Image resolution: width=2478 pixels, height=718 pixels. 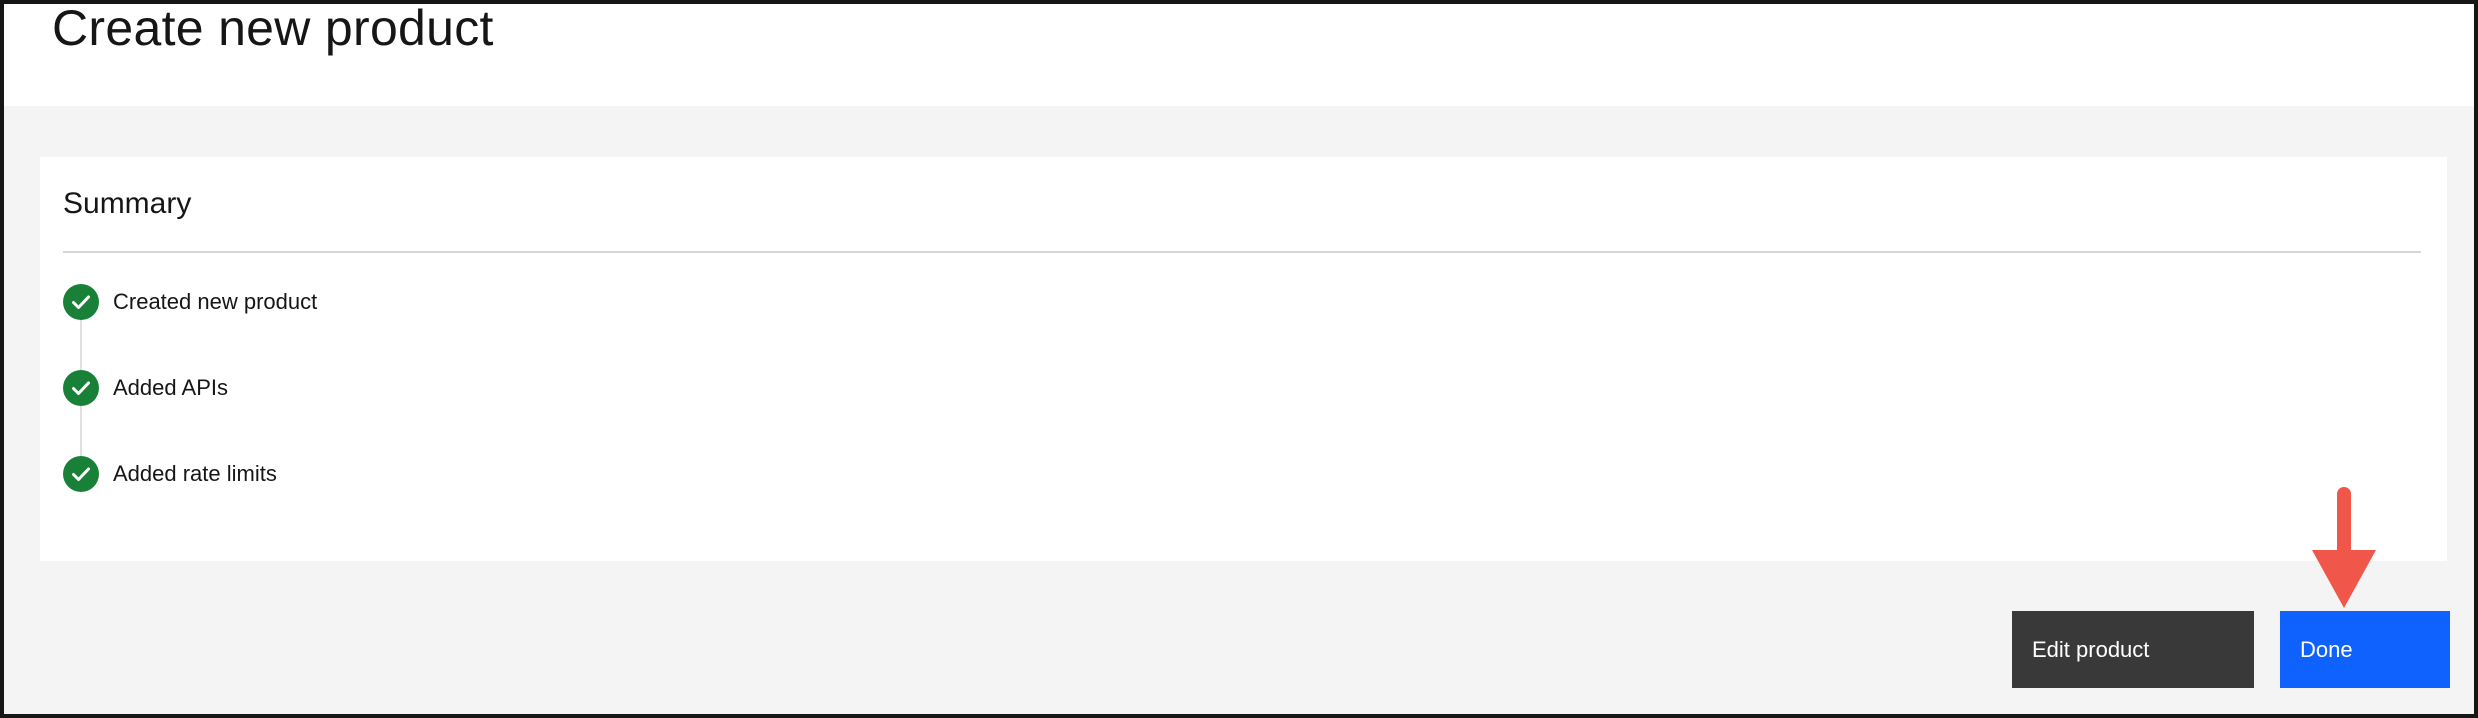 I want to click on divider, so click(x=1242, y=252).